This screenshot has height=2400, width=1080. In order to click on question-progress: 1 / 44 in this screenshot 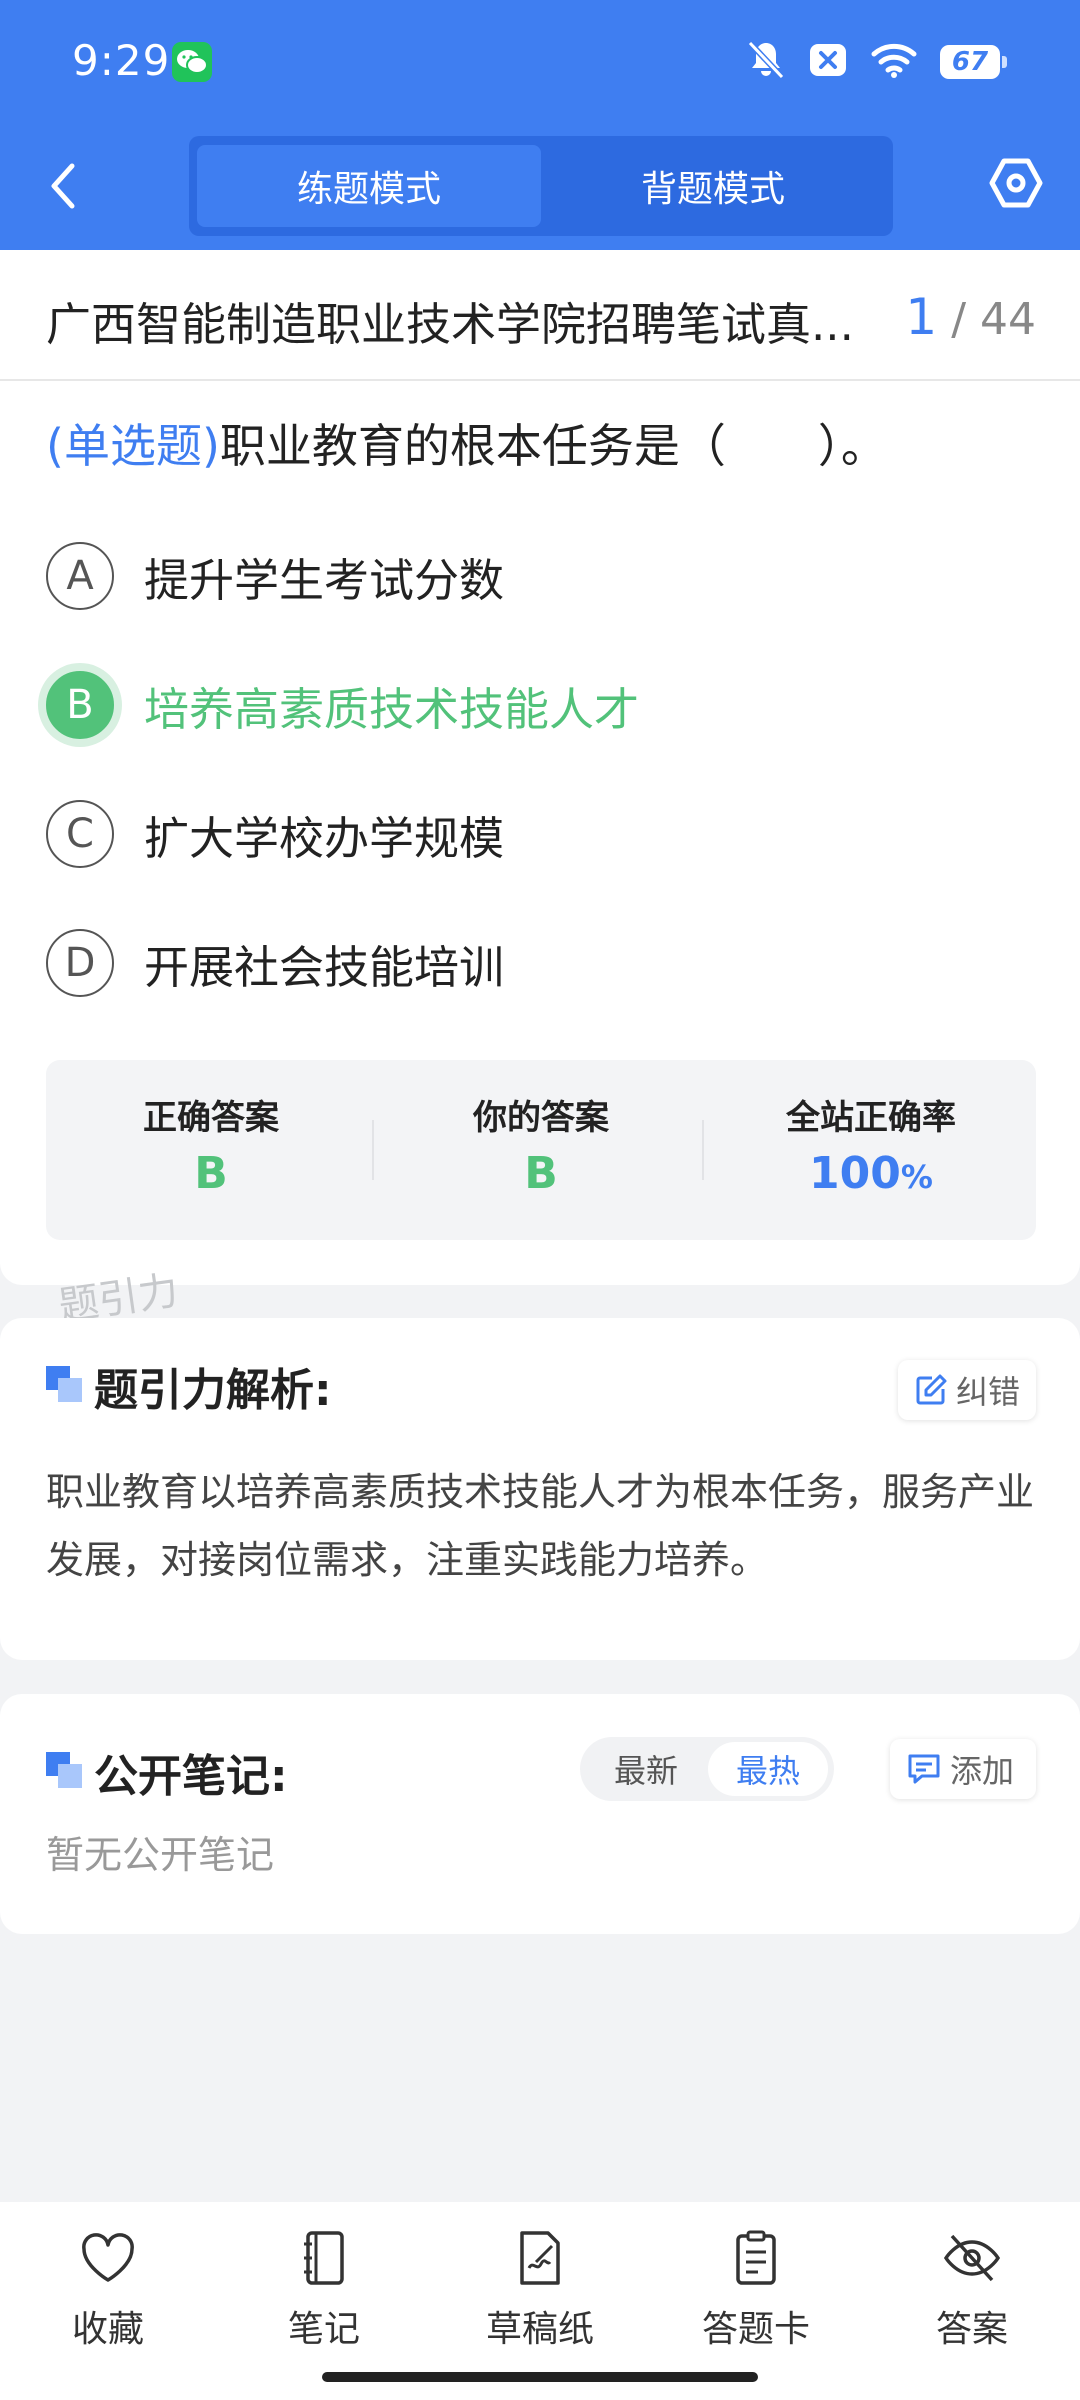, I will do `click(970, 317)`.